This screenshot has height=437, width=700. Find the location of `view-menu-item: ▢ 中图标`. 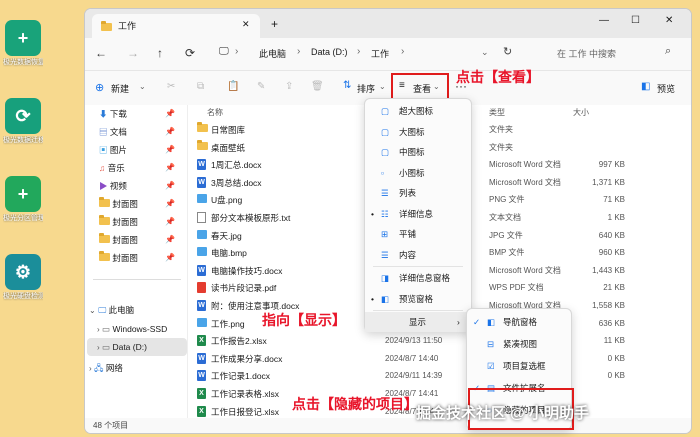

view-menu-item: ▢ 中图标 is located at coordinates (418, 152).